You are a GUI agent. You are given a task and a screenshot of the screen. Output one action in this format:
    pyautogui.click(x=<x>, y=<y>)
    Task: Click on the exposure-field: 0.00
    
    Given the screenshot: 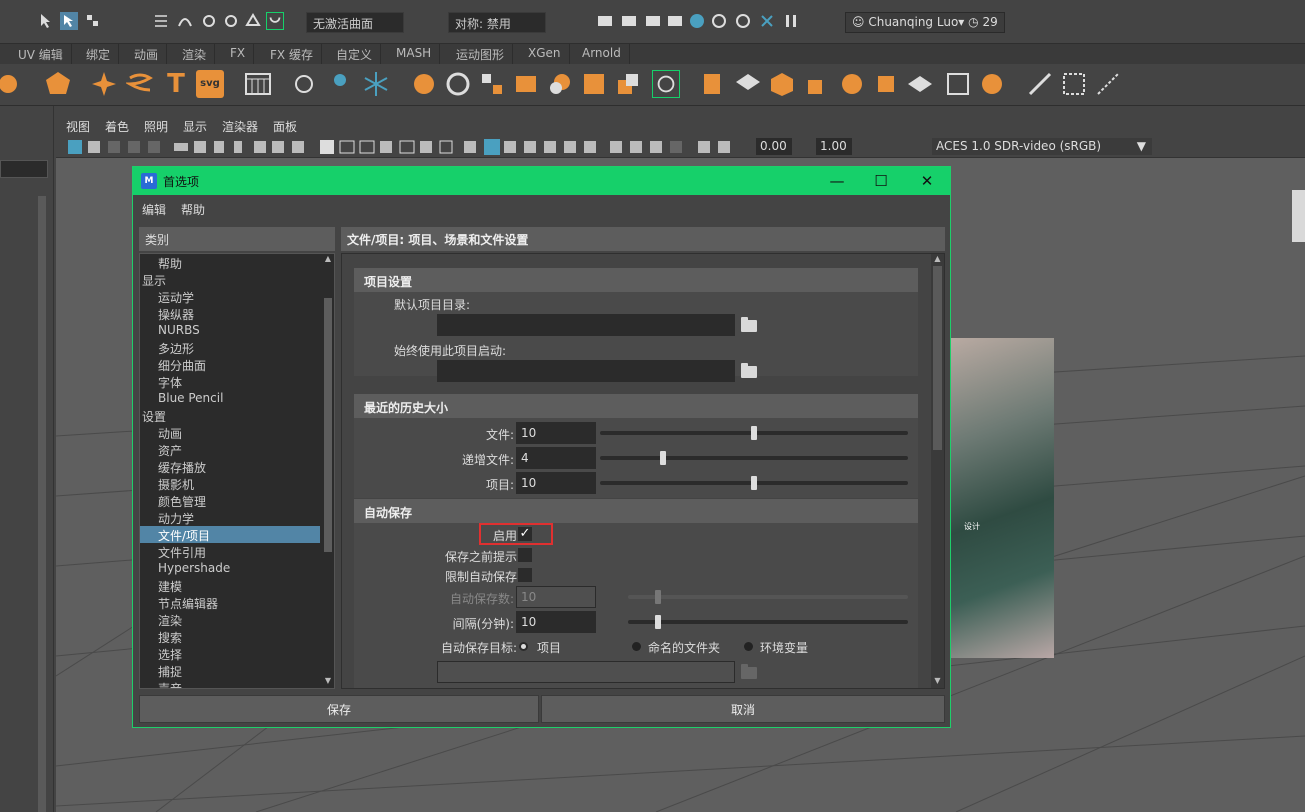 What is the action you would take?
    pyautogui.click(x=774, y=146)
    